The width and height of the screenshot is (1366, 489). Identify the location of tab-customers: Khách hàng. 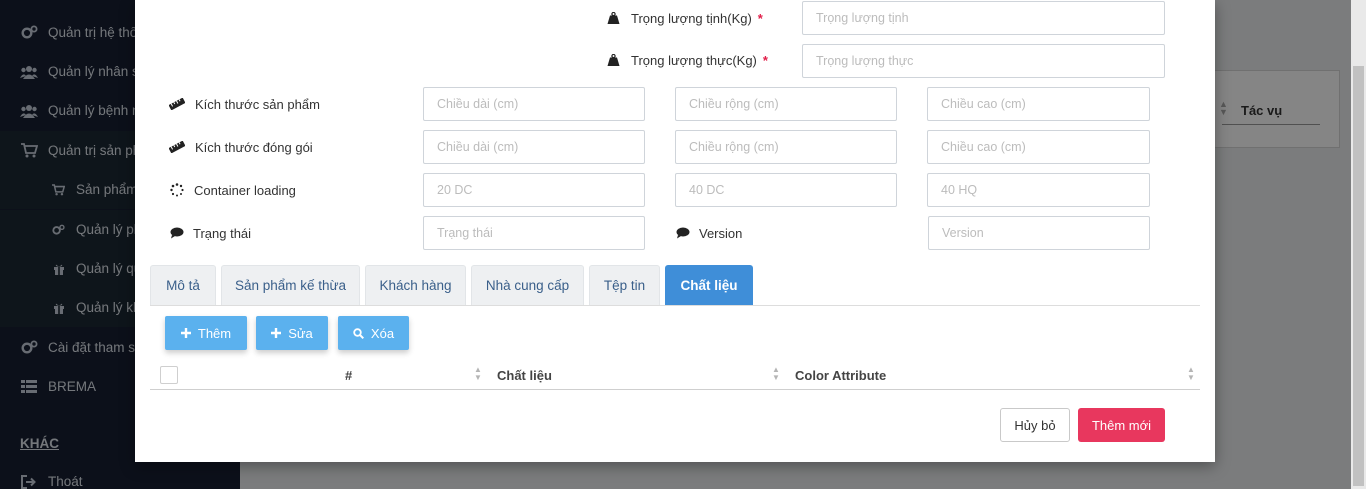
(415, 285).